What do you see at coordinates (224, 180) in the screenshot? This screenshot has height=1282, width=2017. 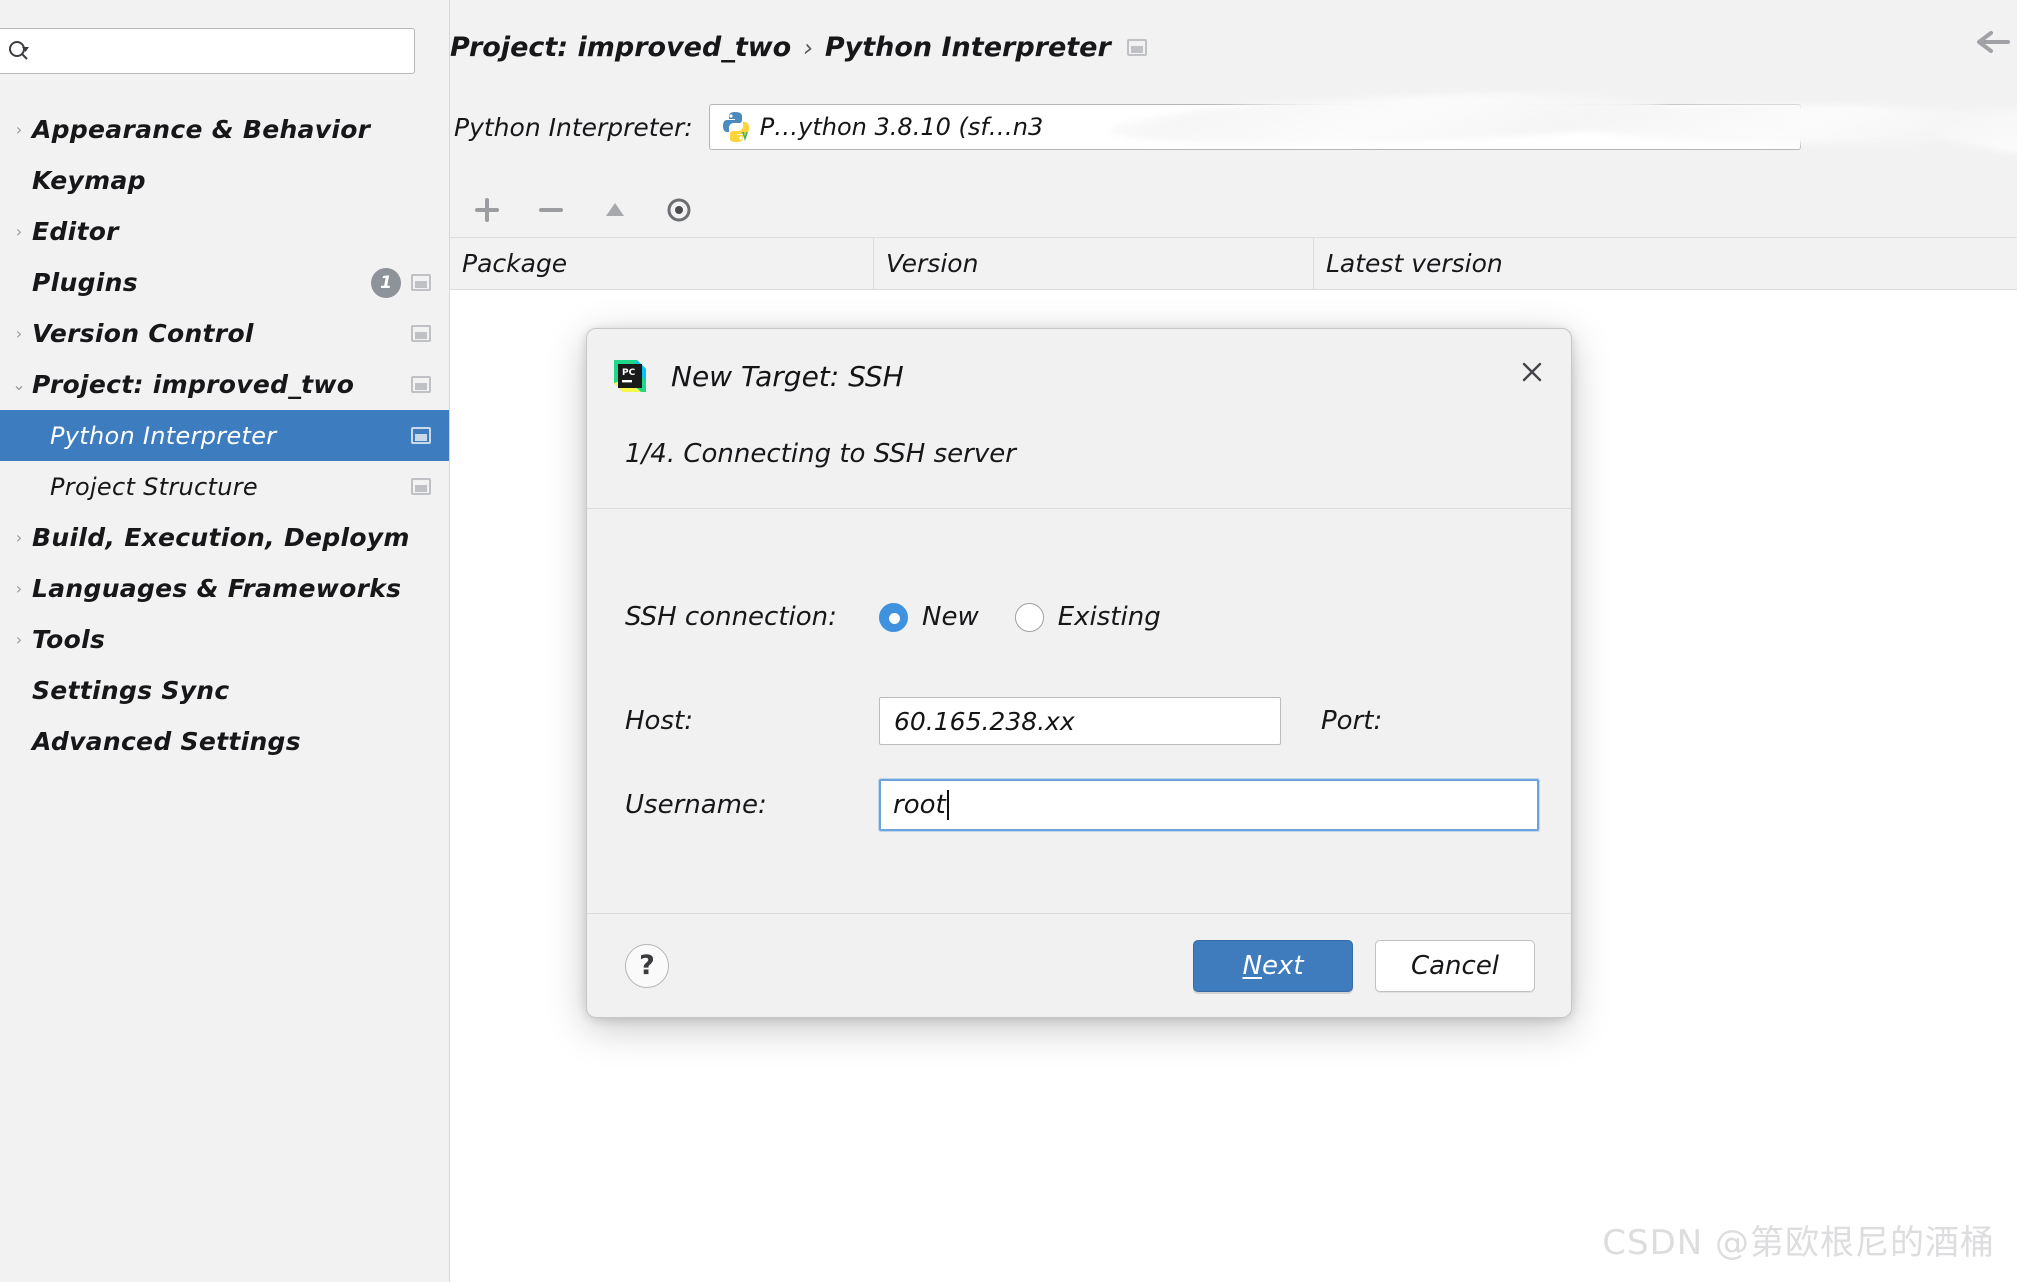 I see `sidebar-item-keymap: › Keymap` at bounding box center [224, 180].